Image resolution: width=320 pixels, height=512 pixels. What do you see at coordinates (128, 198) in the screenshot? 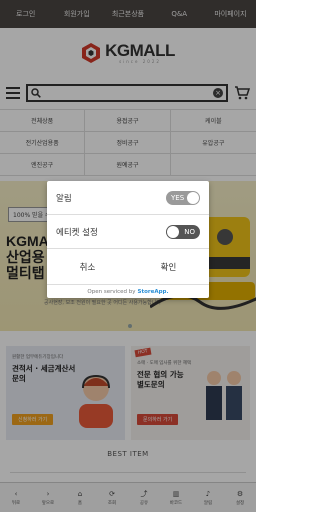
I see `notification-row: 알림 YES` at bounding box center [128, 198].